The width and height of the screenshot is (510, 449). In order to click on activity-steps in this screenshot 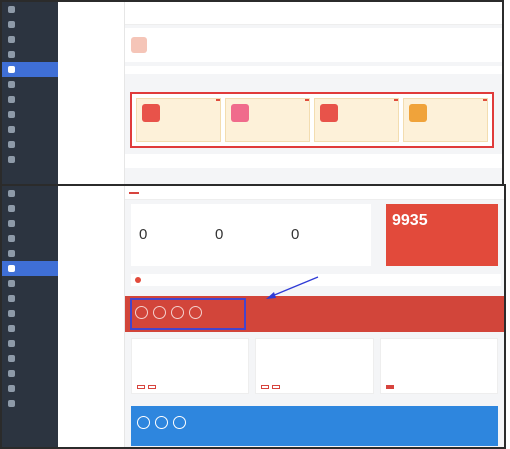, I will do `click(313, 13)`.